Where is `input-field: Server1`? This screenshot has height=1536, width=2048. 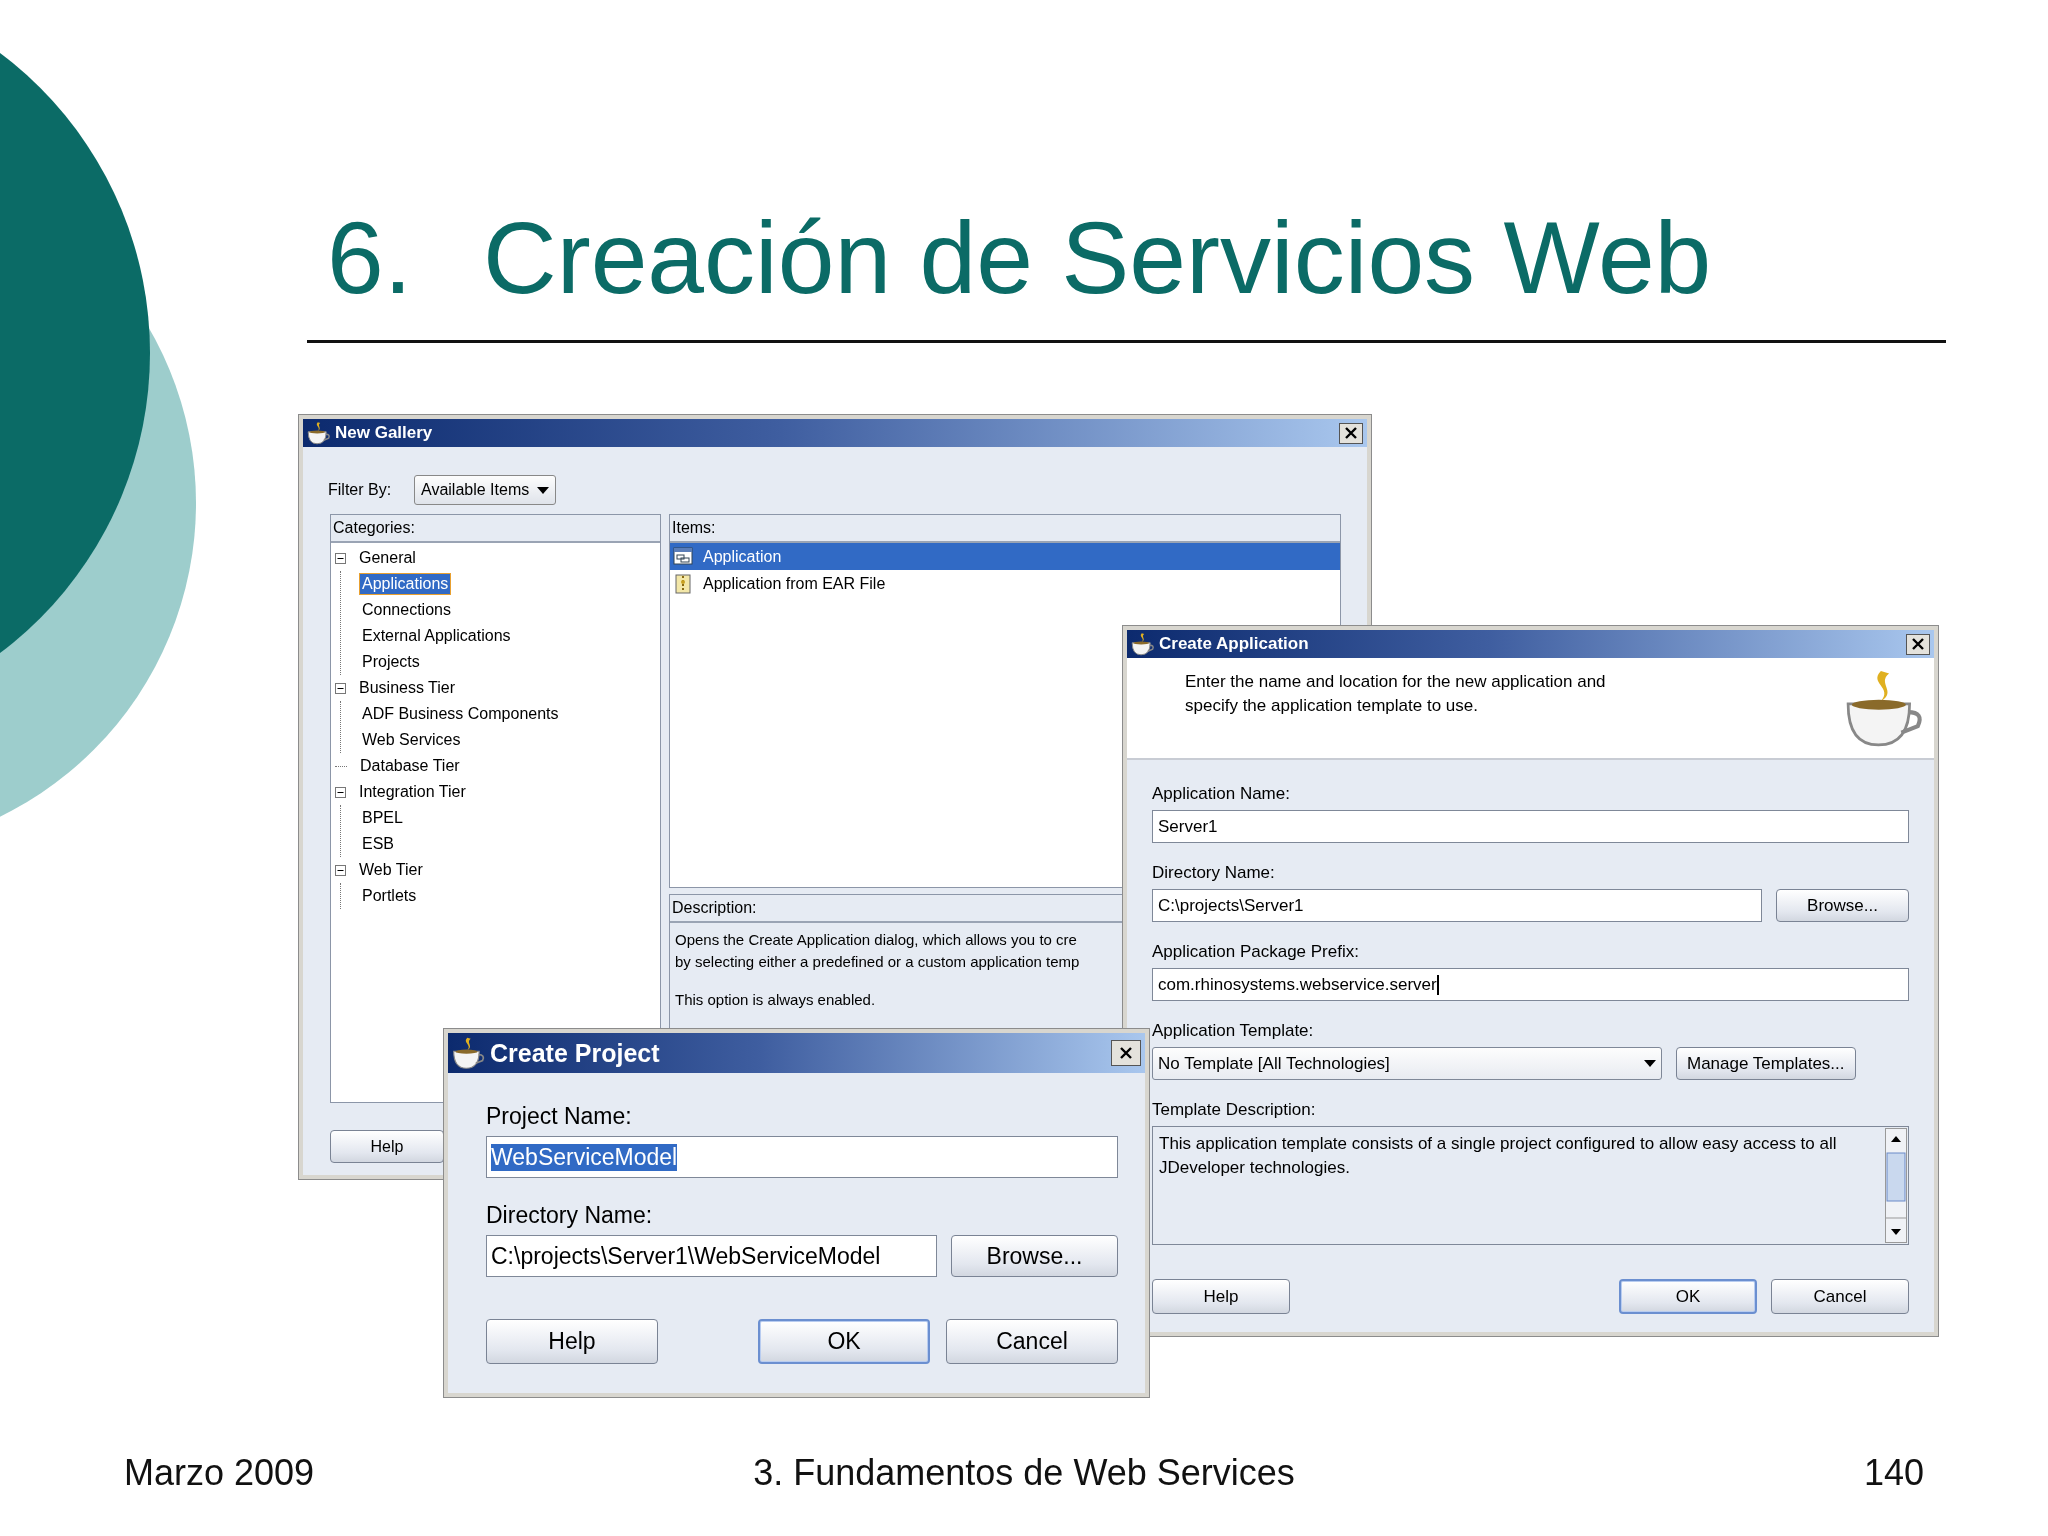
input-field: Server1 is located at coordinates (1530, 826).